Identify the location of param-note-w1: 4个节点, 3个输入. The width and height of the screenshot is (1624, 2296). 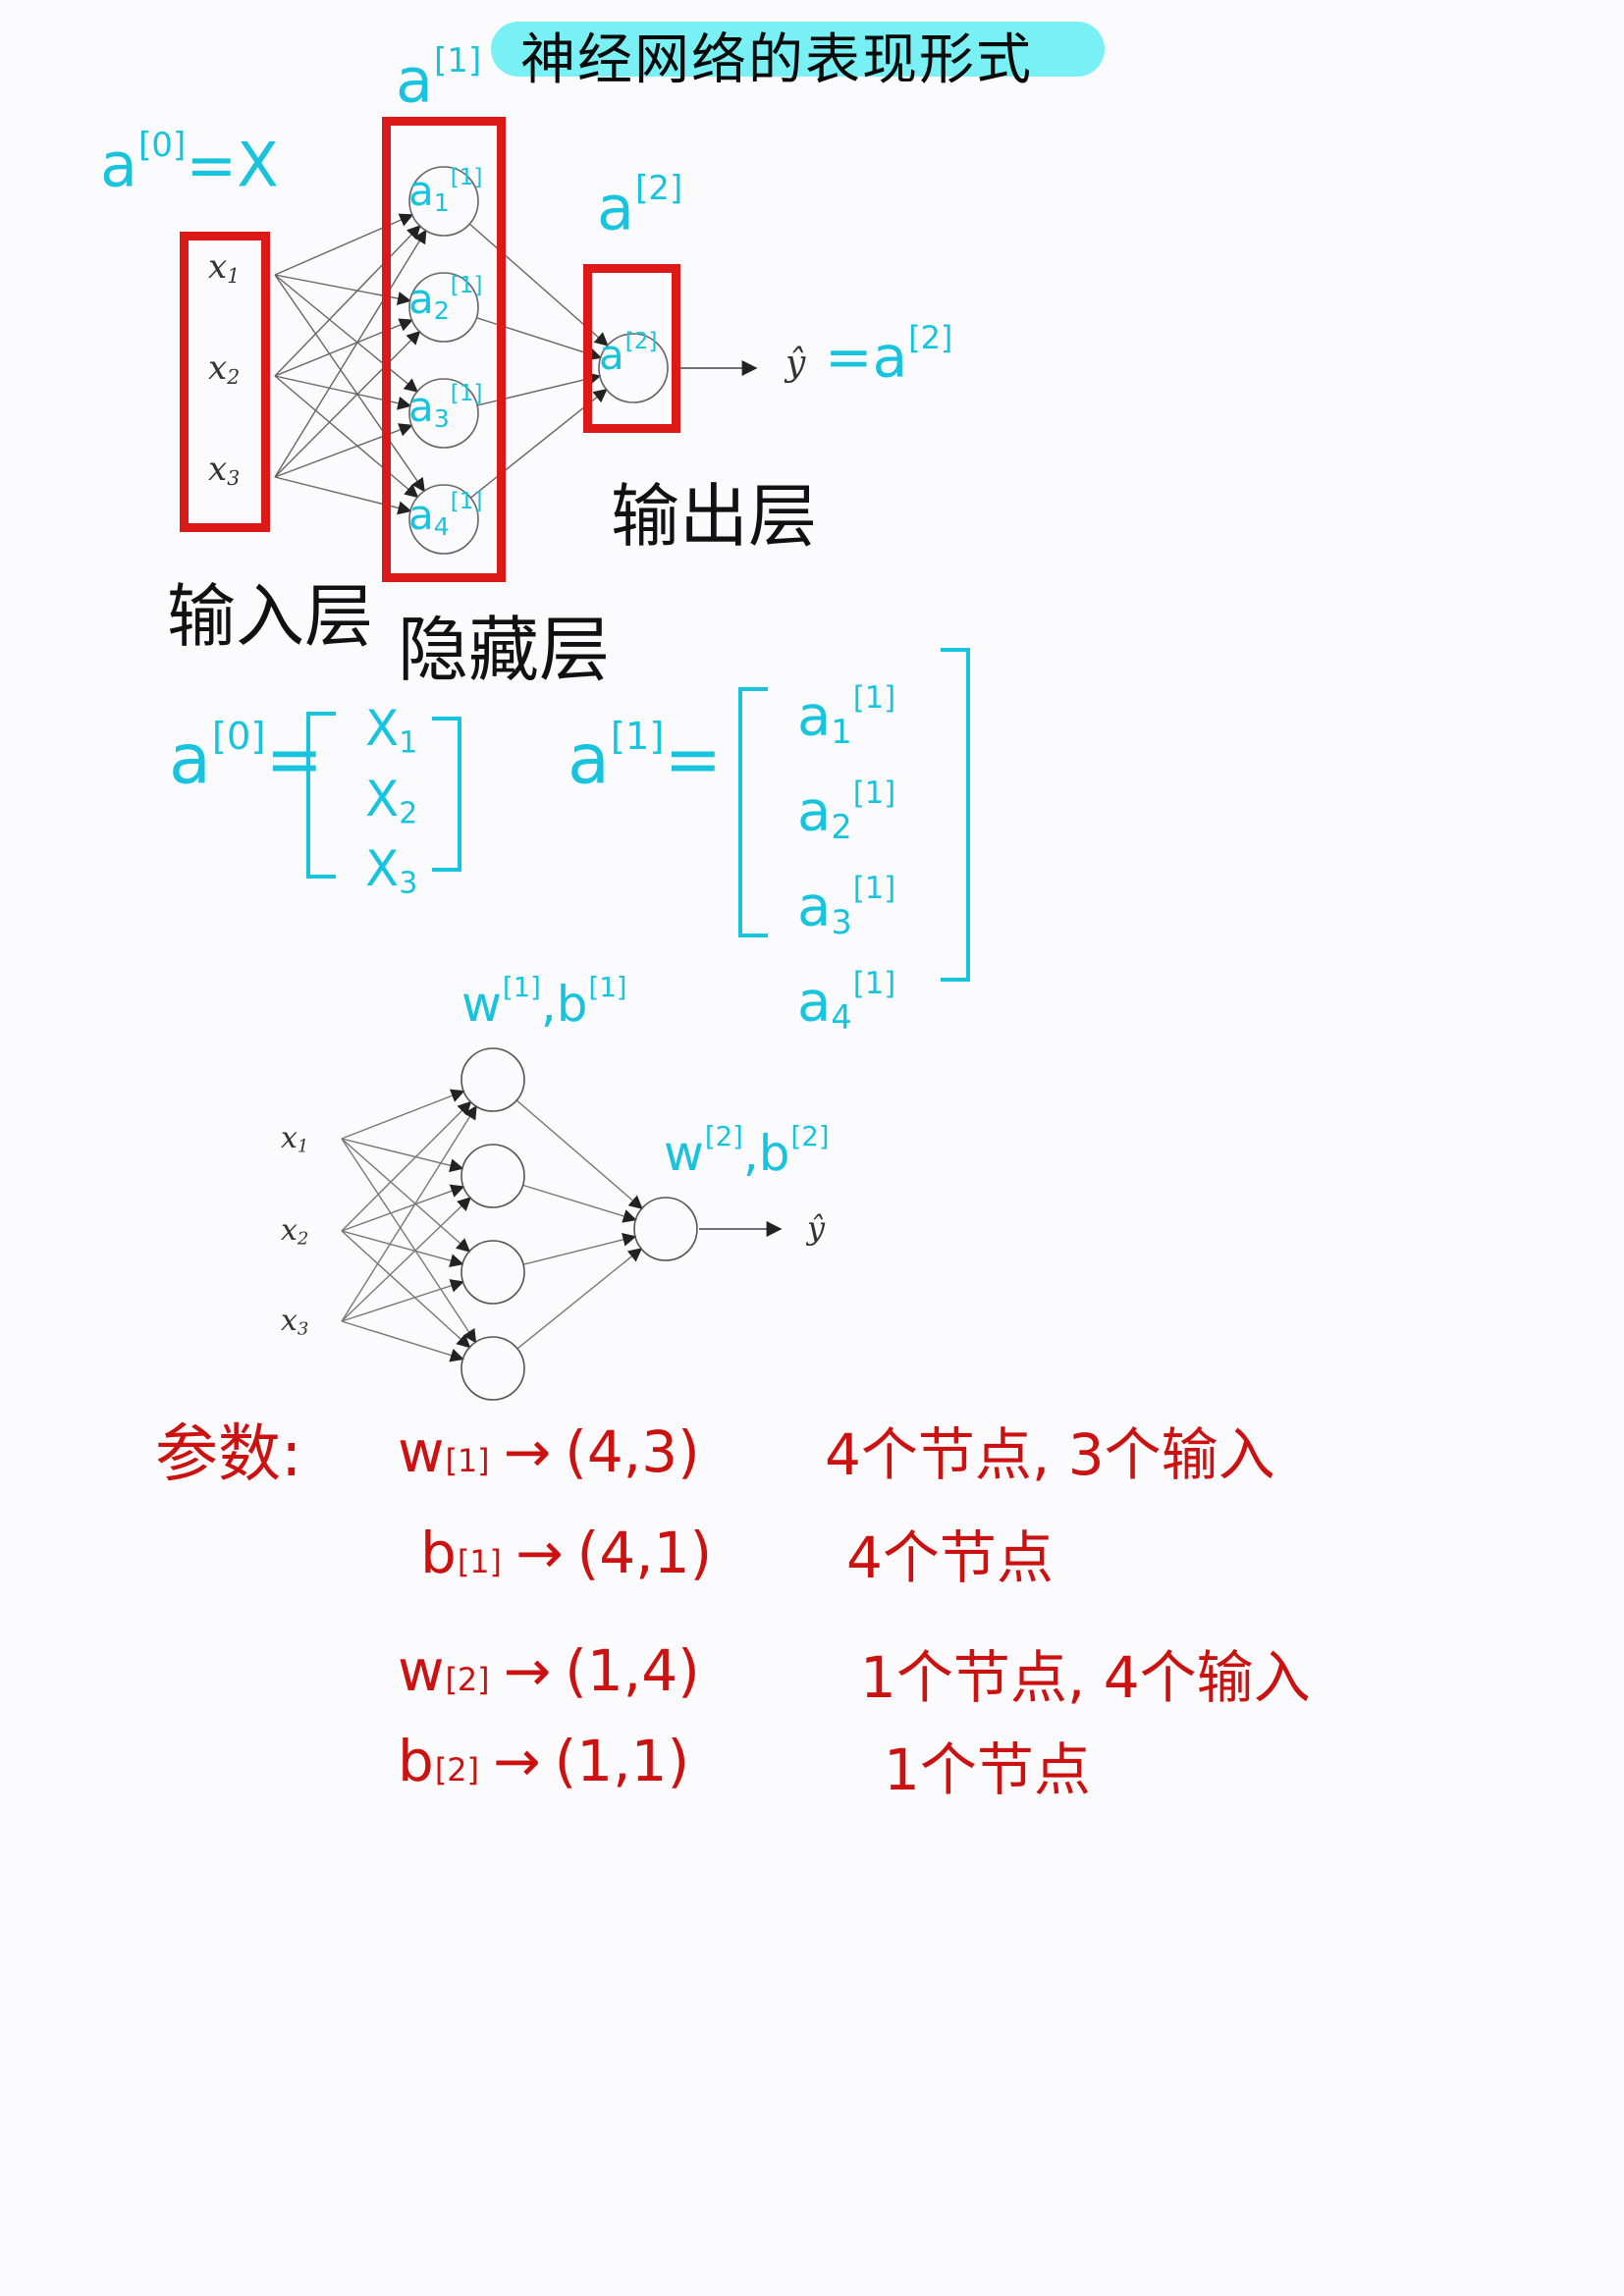
(1050, 1454).